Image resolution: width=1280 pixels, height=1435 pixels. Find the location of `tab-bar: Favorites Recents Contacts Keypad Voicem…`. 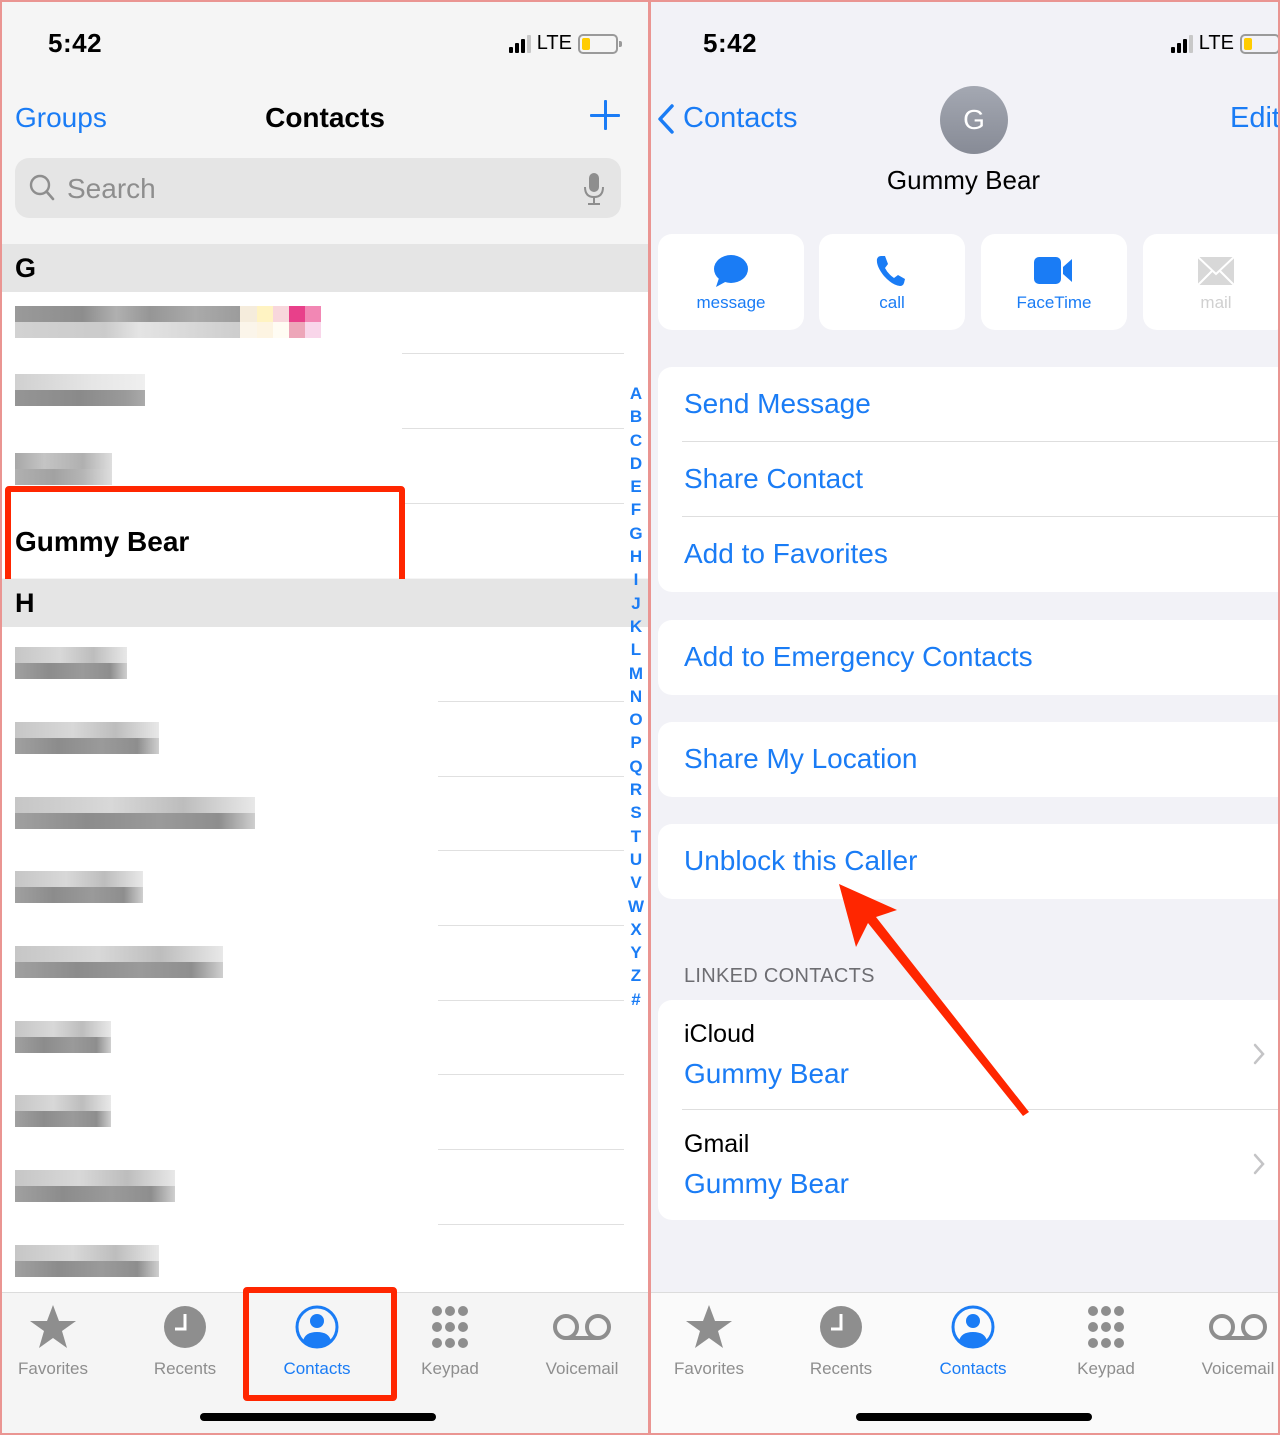

tab-bar: Favorites Recents Contacts Keypad Voicem… is located at coordinates (325, 1360).